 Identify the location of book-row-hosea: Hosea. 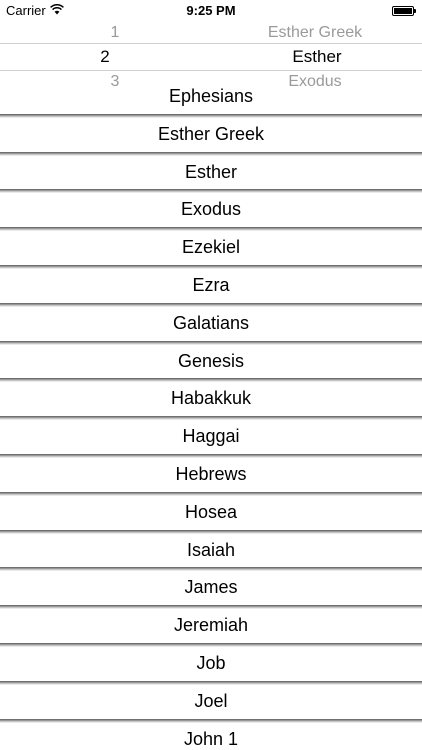
(211, 515).